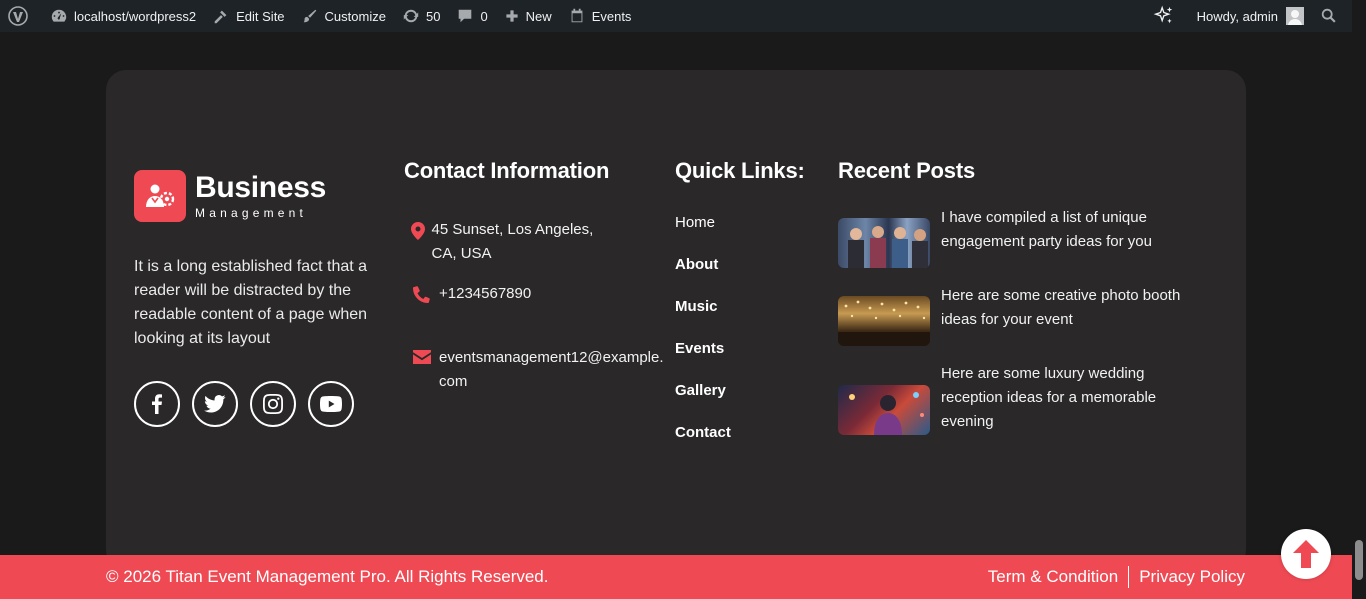 The width and height of the screenshot is (1366, 599). I want to click on social-links, so click(244, 404).